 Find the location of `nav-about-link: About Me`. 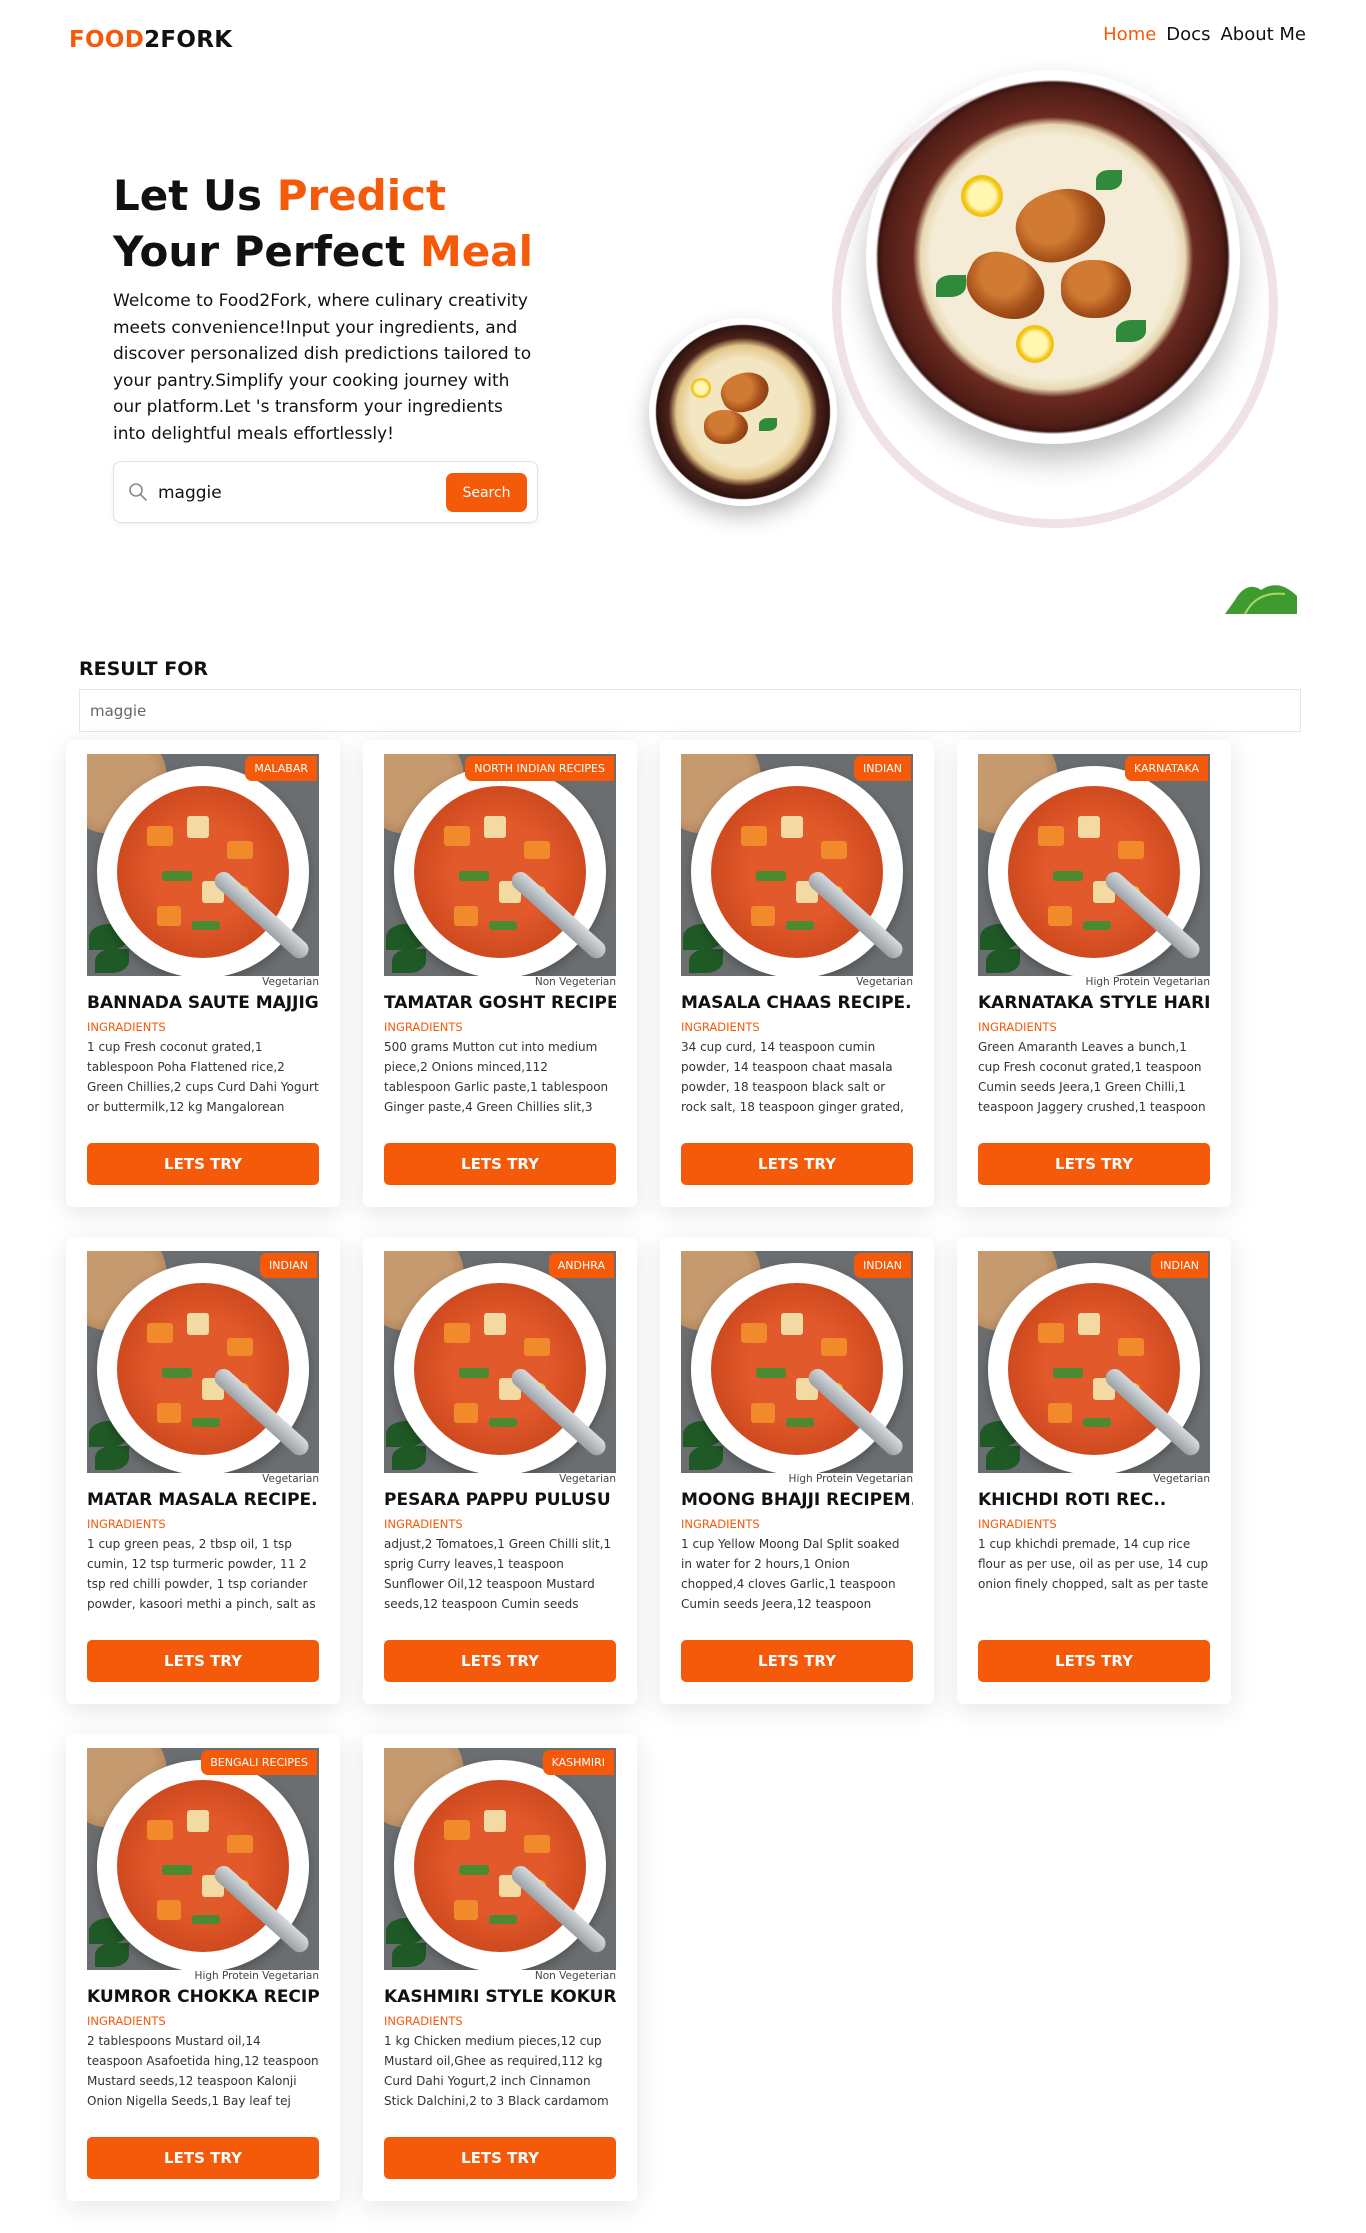

nav-about-link: About Me is located at coordinates (1263, 34).